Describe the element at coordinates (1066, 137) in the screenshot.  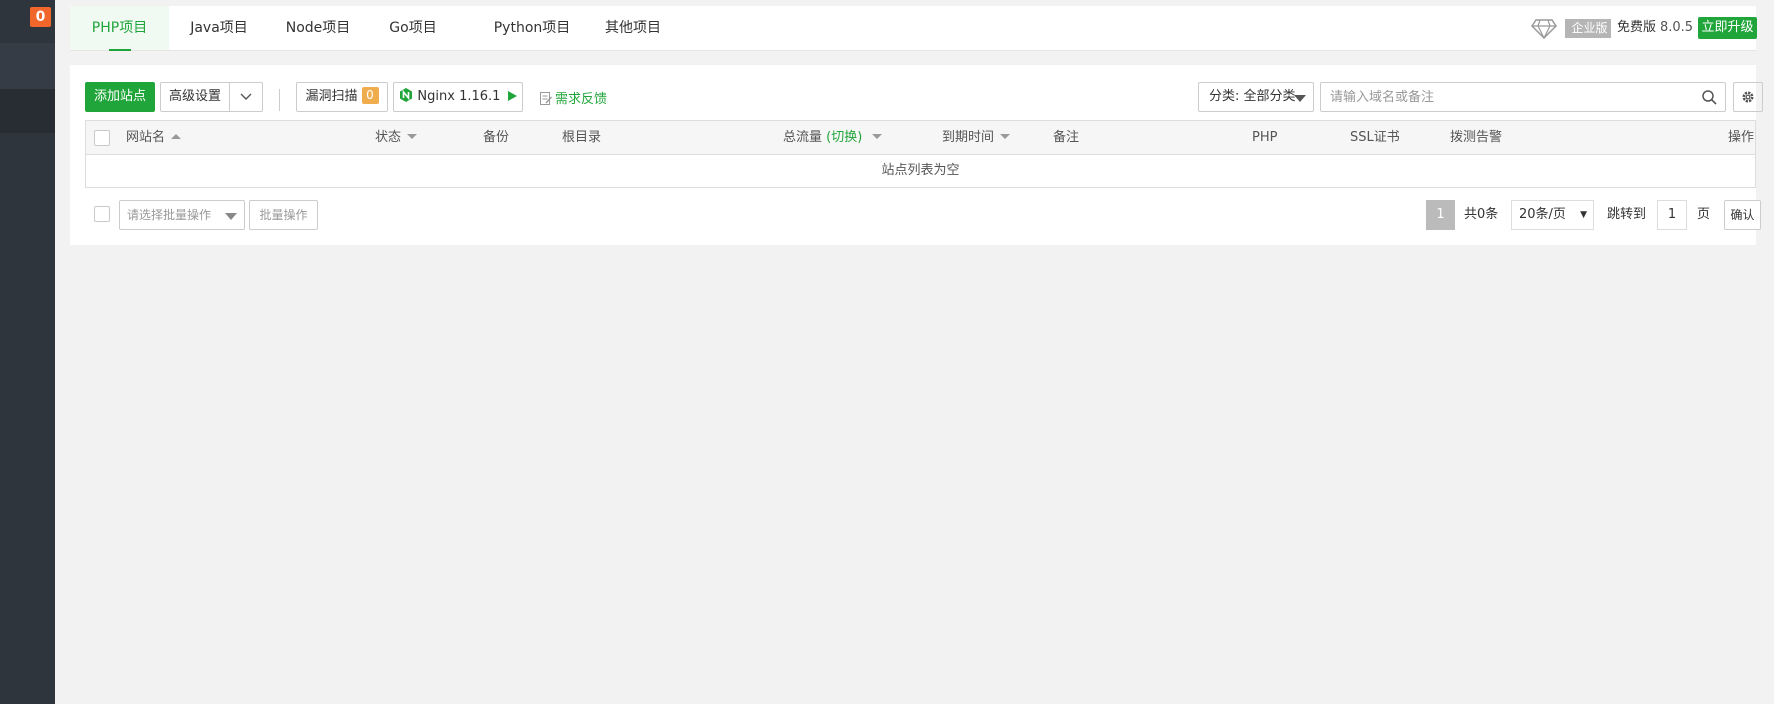
I see `col-remark: 备注` at that location.